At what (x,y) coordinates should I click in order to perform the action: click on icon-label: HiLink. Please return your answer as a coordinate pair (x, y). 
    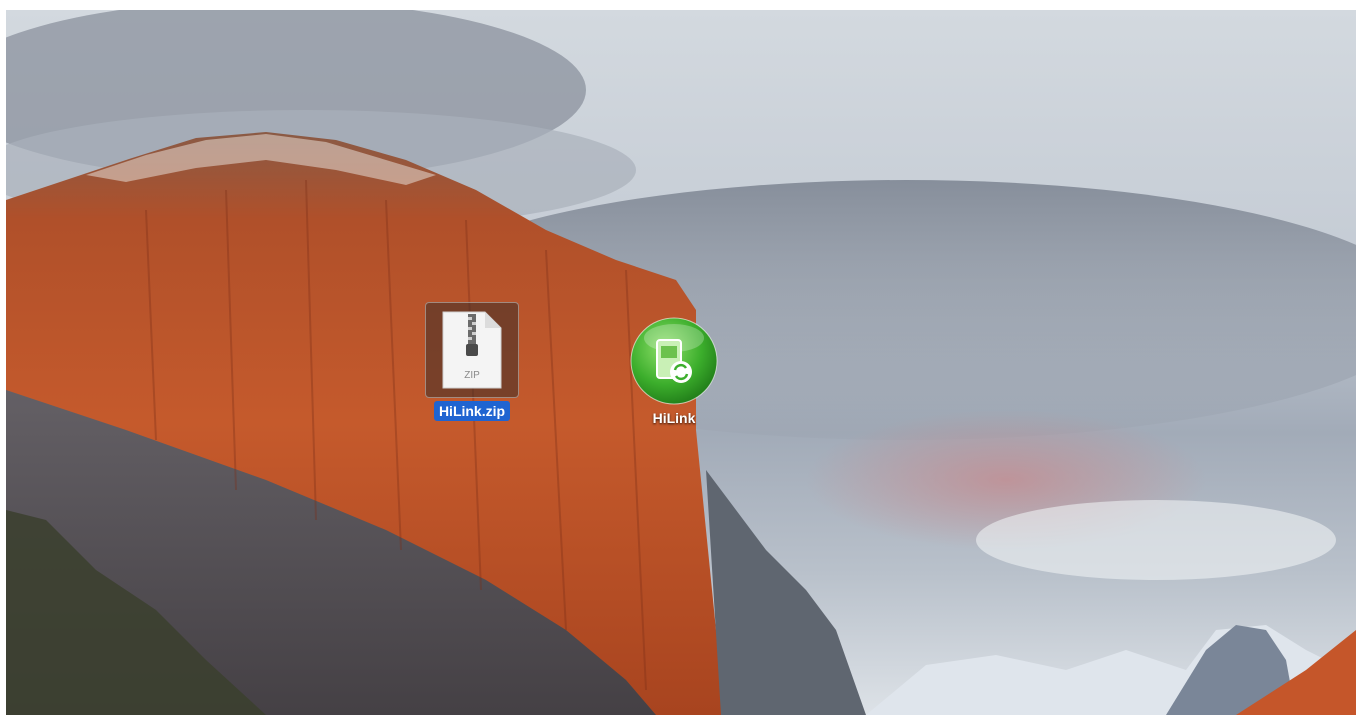
    Looking at the image, I should click on (674, 418).